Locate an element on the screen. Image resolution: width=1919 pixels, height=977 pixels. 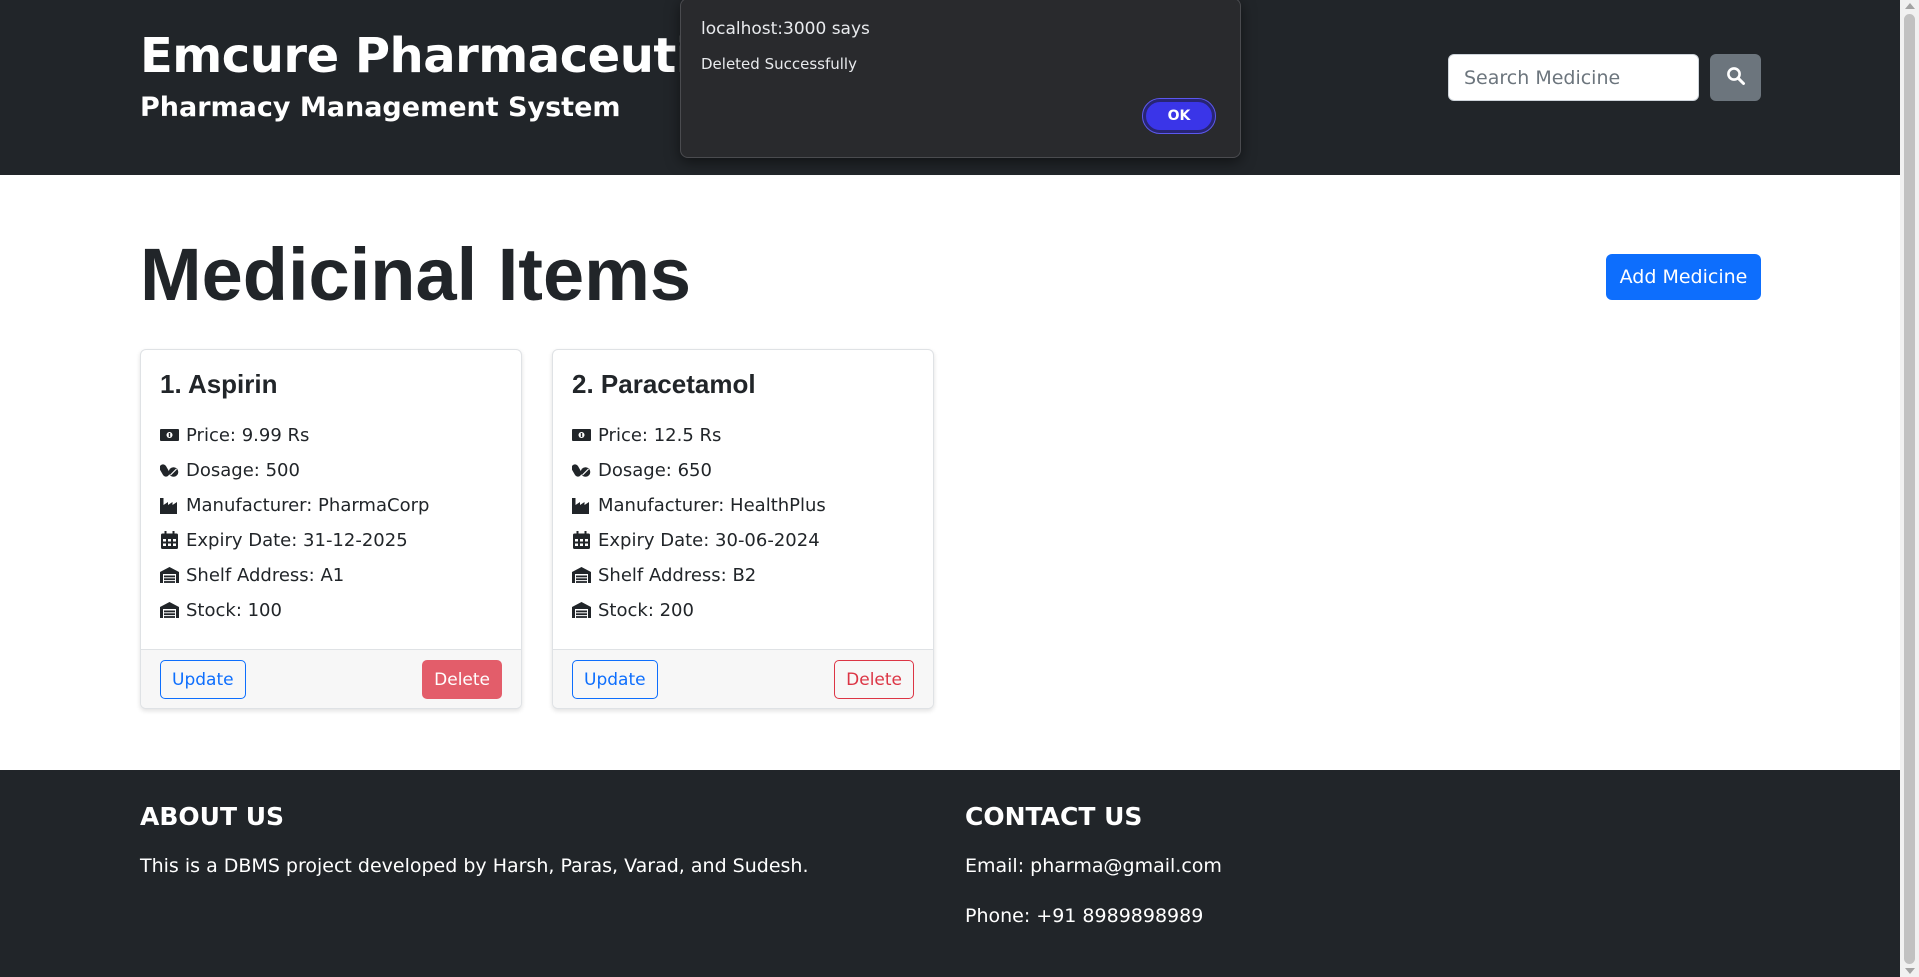
brand-subtitle: Pharmacy Management System is located at coordinates (380, 107).